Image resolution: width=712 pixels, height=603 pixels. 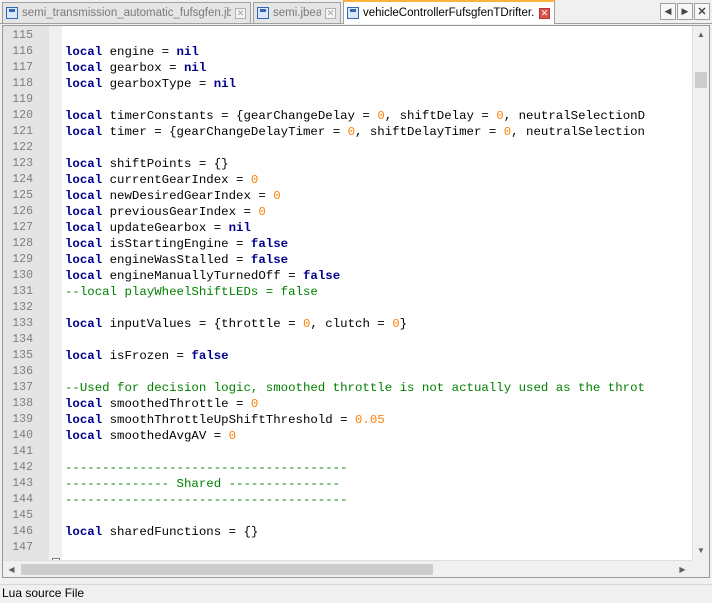 I want to click on code-token: }, so click(x=403, y=324).